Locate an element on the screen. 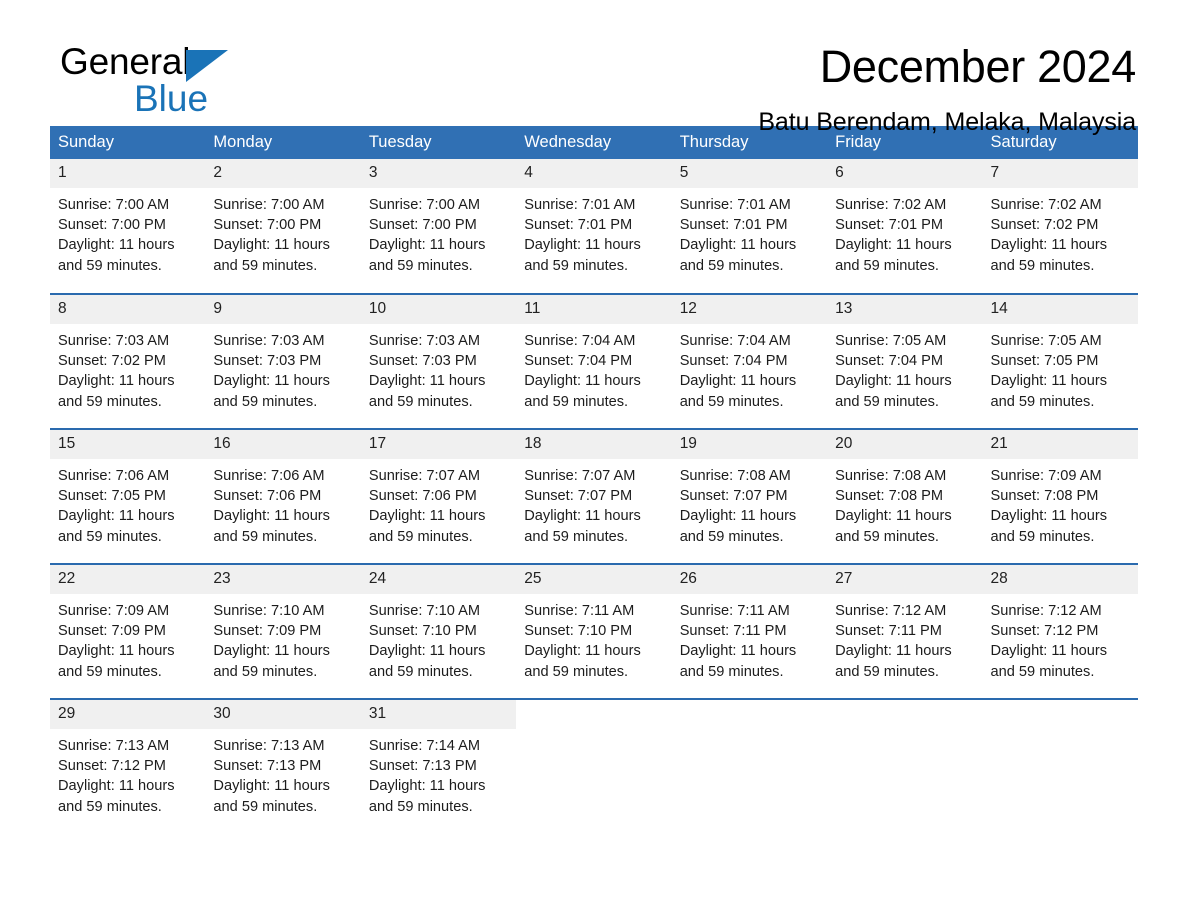 This screenshot has height=918, width=1188. logo-top-line: General is located at coordinates (225, 62).